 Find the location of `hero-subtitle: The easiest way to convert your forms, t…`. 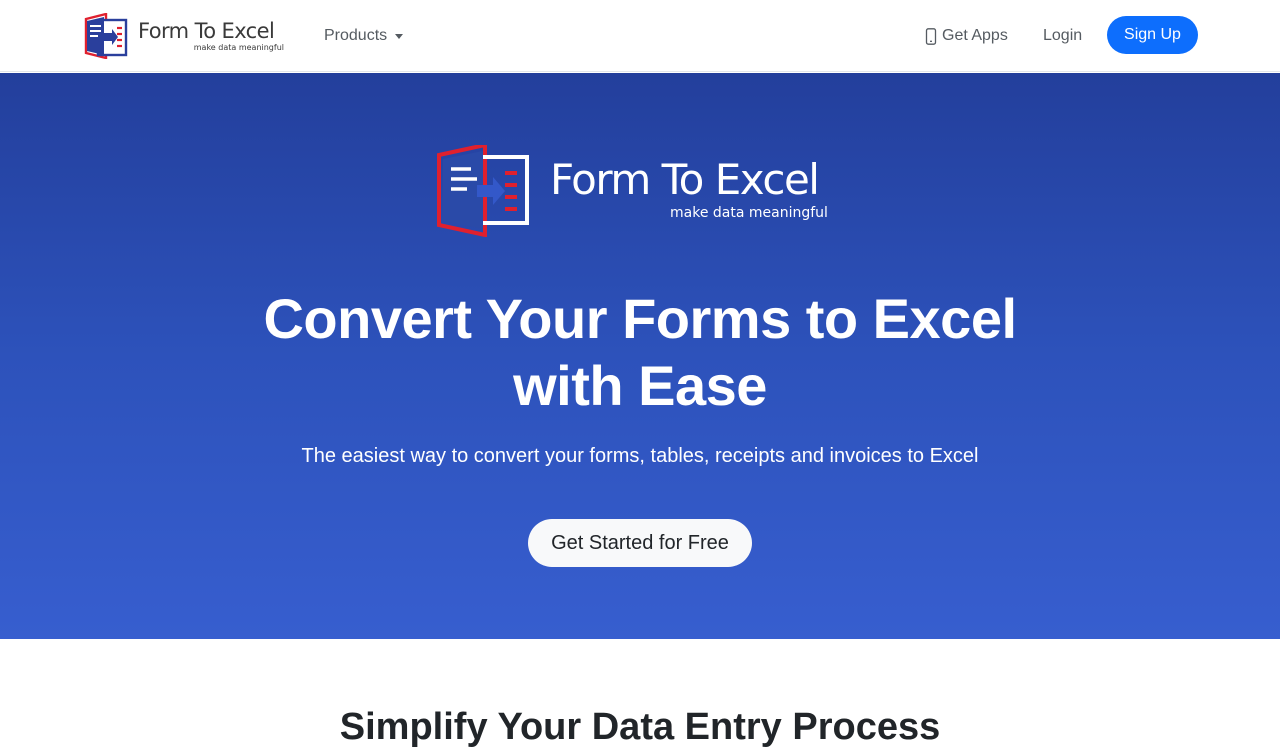

hero-subtitle: The easiest way to convert your forms, t… is located at coordinates (640, 456).